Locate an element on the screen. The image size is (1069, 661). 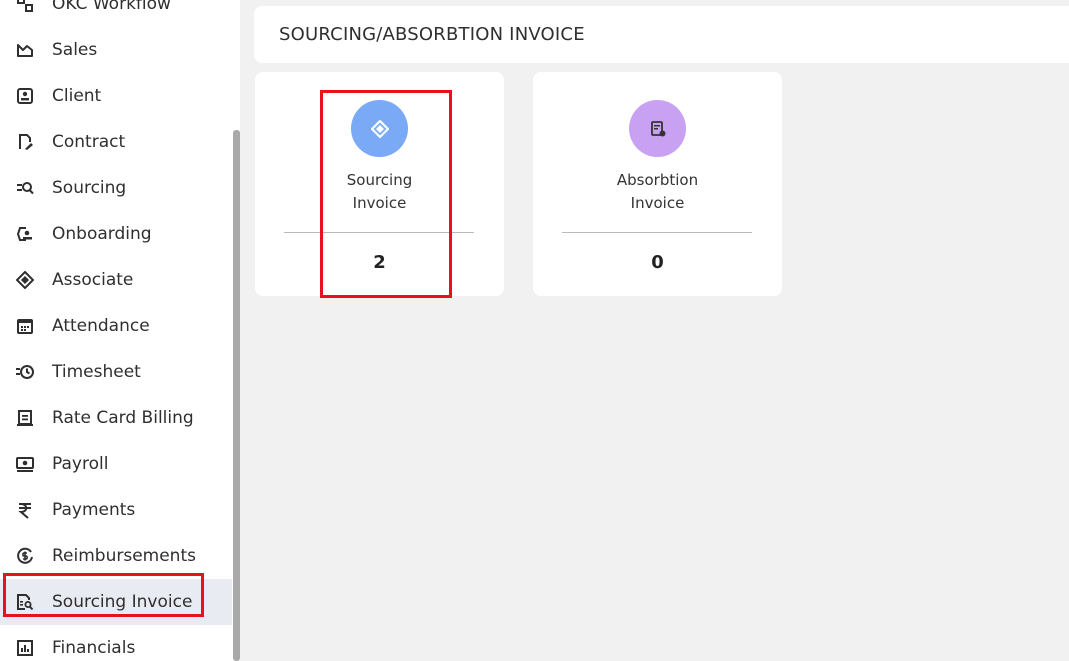
sidebar-item-financials: Financials is located at coordinates (117, 643).